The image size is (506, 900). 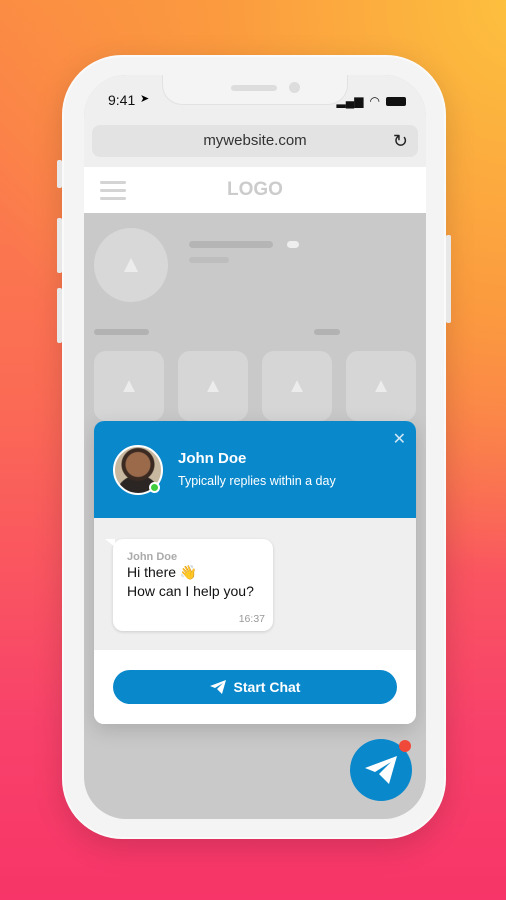 What do you see at coordinates (400, 141) in the screenshot?
I see `reload-icon: ↻` at bounding box center [400, 141].